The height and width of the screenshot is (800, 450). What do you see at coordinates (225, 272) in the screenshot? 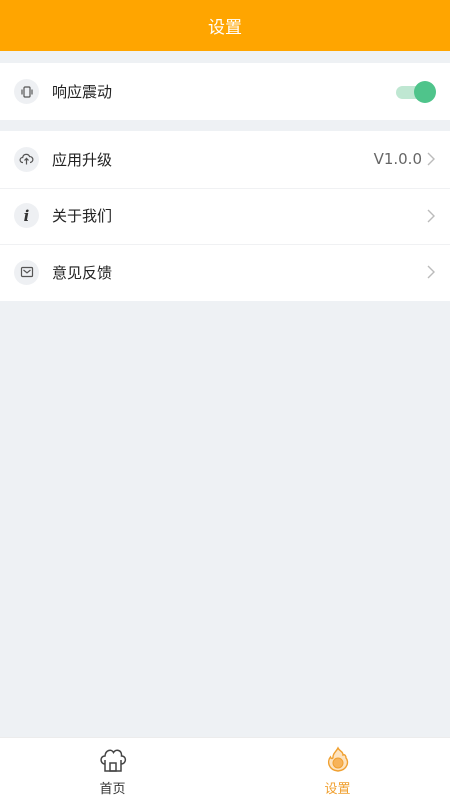
I see `setting-row-feedback: 意见反馈` at bounding box center [225, 272].